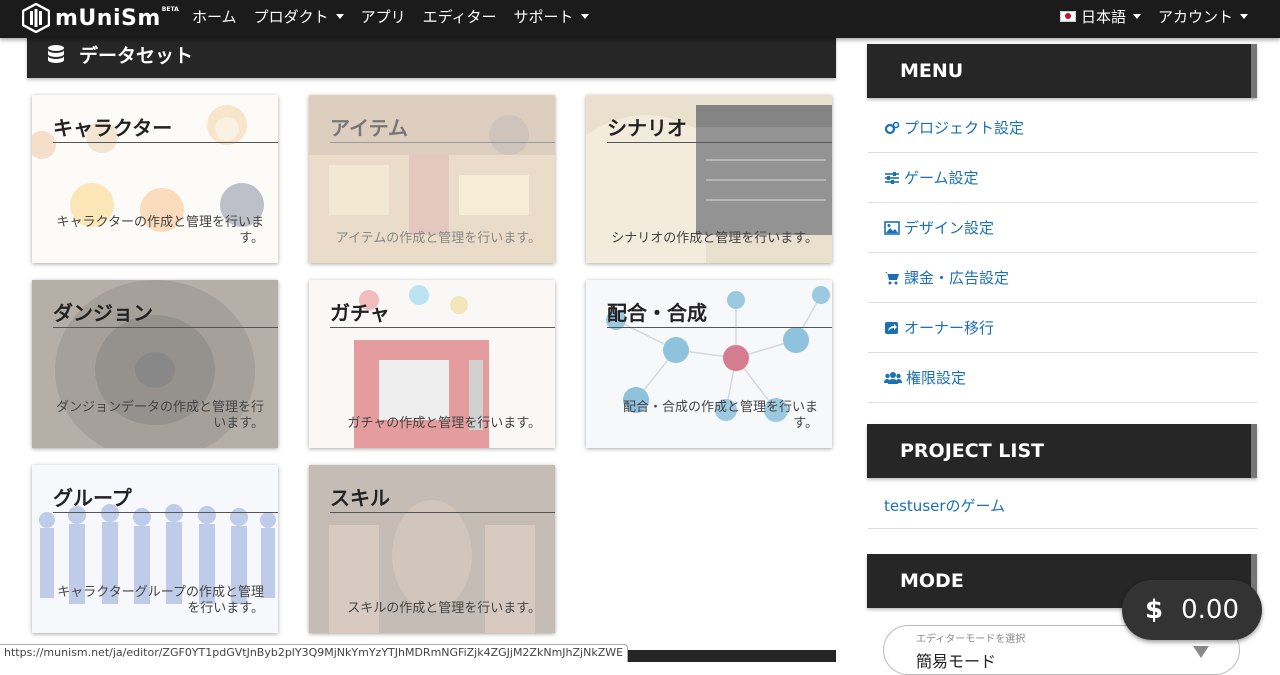 The width and height of the screenshot is (1280, 675). I want to click on card-synthesis: 配合・合成 配合・合成の作成と管理を行います。, so click(709, 364).